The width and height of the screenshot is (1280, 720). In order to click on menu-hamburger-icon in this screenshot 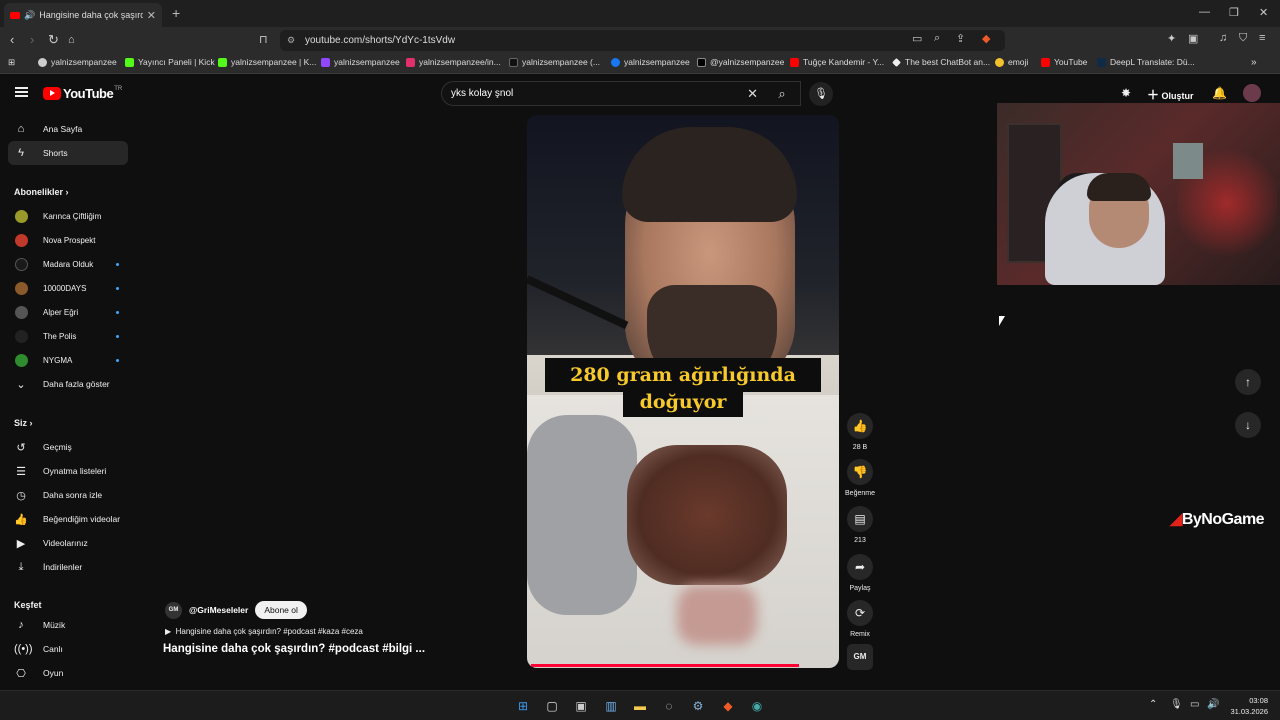, I will do `click(21, 92)`.